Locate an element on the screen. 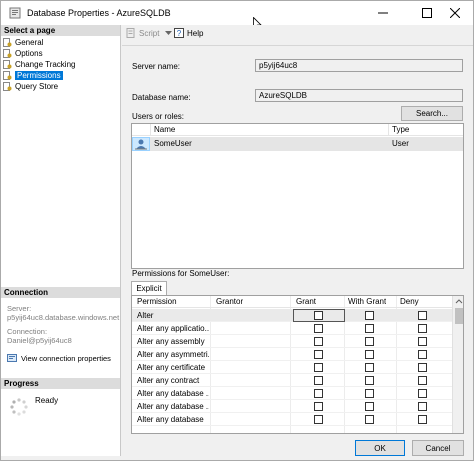 The height and width of the screenshot is (461, 474). permission-cell: Alter is located at coordinates (145, 315).